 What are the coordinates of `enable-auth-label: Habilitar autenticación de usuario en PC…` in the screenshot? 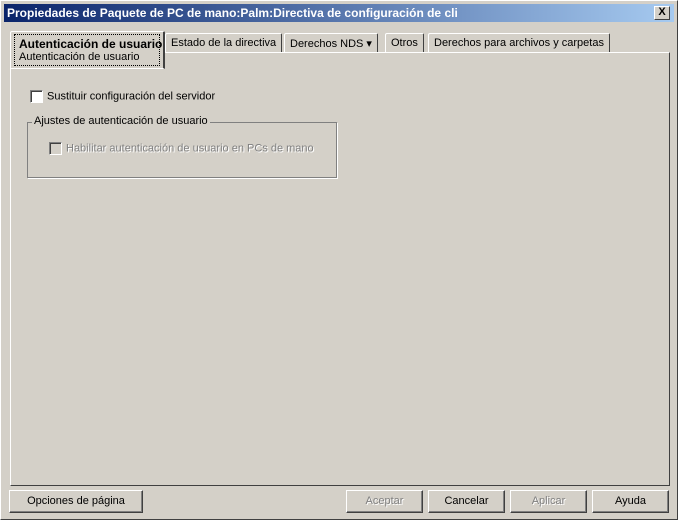 It's located at (190, 148).